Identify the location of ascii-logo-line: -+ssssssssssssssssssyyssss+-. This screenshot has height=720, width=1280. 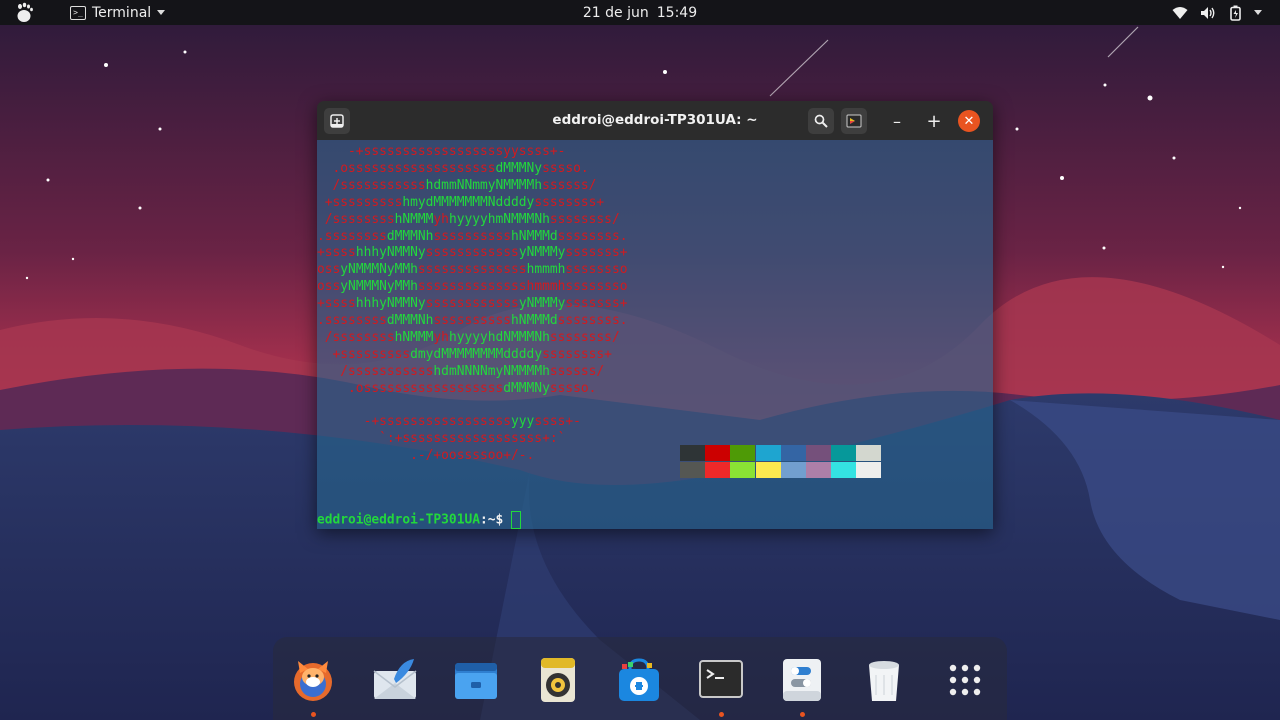
(441, 151).